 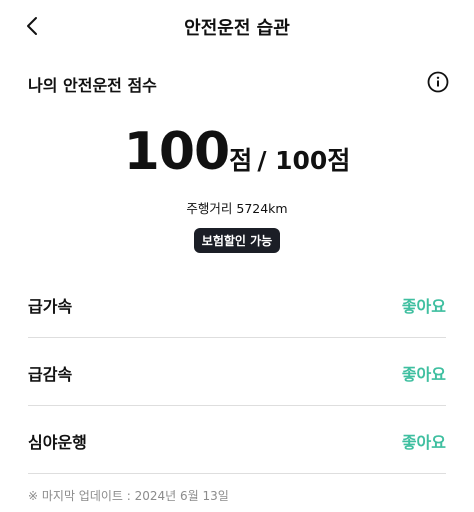 I want to click on page-title: 안전운전 습관, so click(x=237, y=28).